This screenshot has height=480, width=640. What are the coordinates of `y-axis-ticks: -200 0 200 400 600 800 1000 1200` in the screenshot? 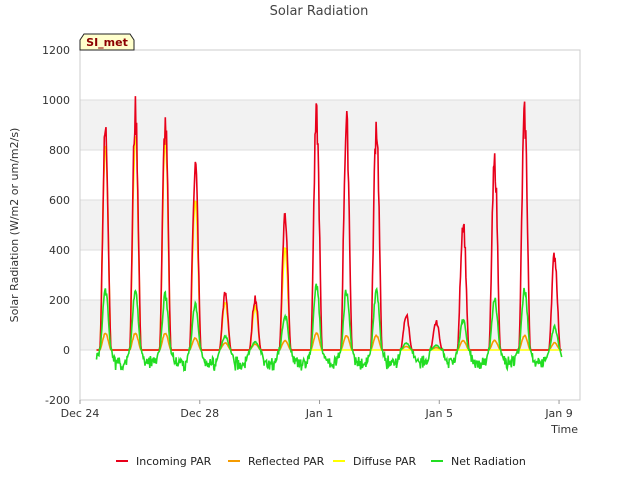 It's located at (56, 225).